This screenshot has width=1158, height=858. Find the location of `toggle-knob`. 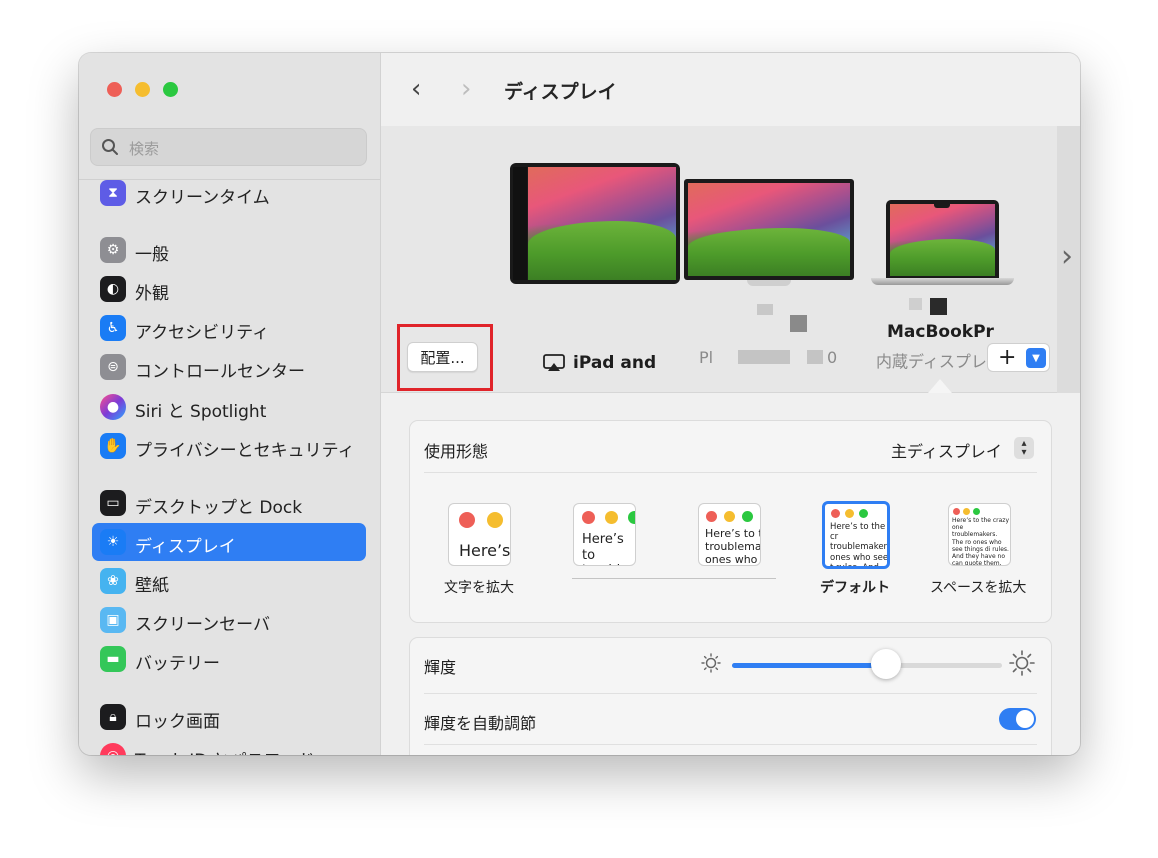

toggle-knob is located at coordinates (1025, 719).